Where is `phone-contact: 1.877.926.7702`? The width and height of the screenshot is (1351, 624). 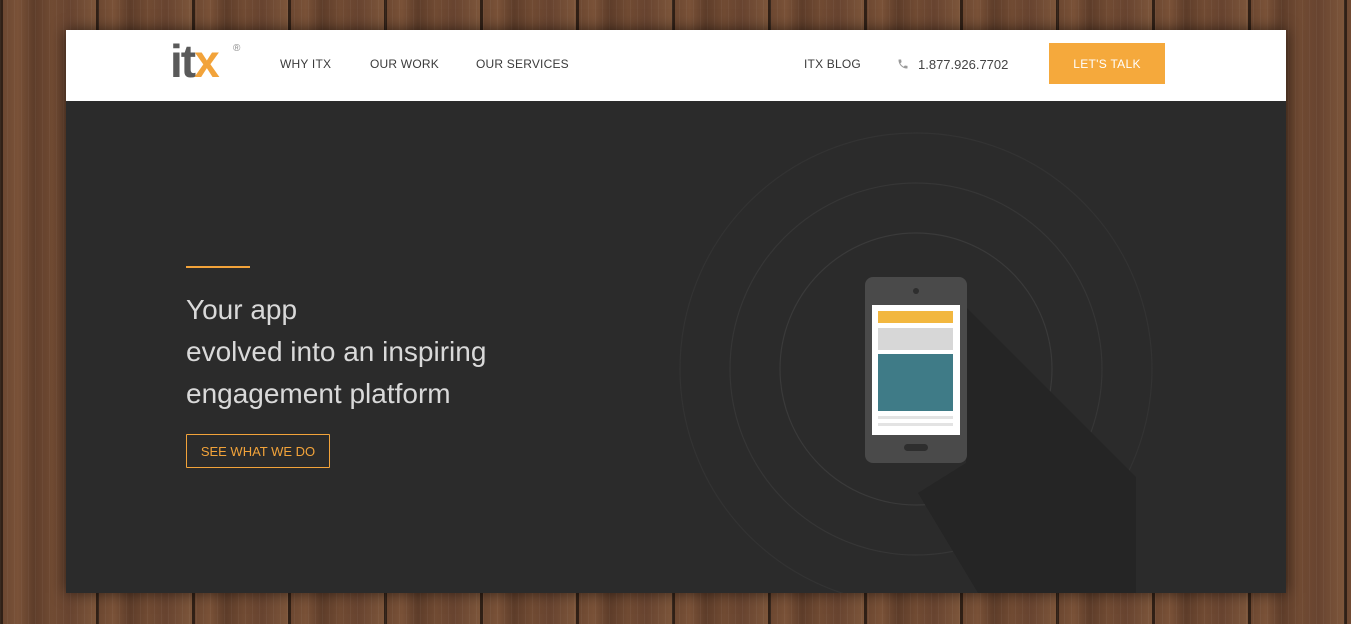 phone-contact: 1.877.926.7702 is located at coordinates (952, 64).